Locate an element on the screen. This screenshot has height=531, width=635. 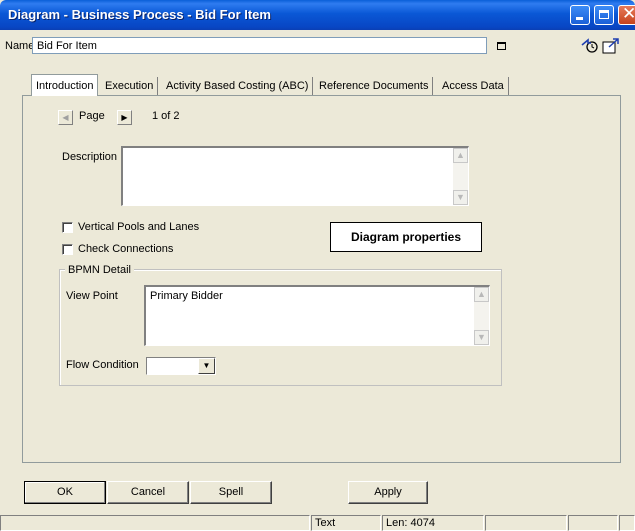
maximize-button is located at coordinates (604, 15).